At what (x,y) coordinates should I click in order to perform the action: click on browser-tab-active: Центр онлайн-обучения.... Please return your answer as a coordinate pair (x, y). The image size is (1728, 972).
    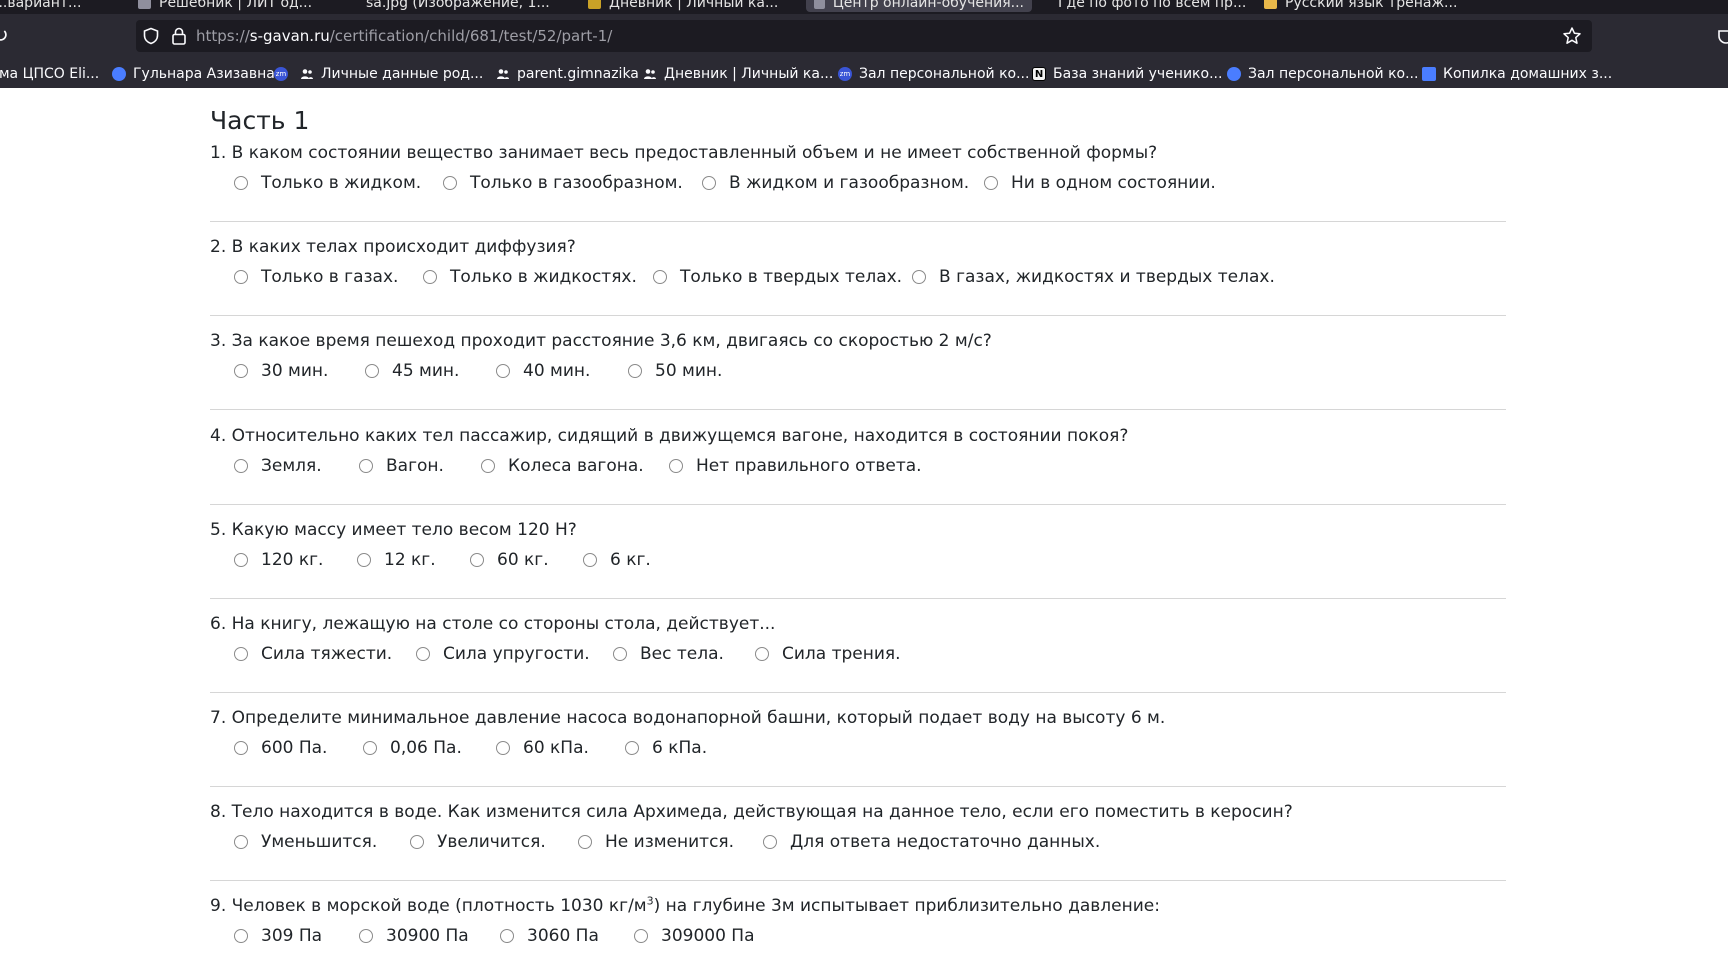
    Looking at the image, I should click on (919, 6).